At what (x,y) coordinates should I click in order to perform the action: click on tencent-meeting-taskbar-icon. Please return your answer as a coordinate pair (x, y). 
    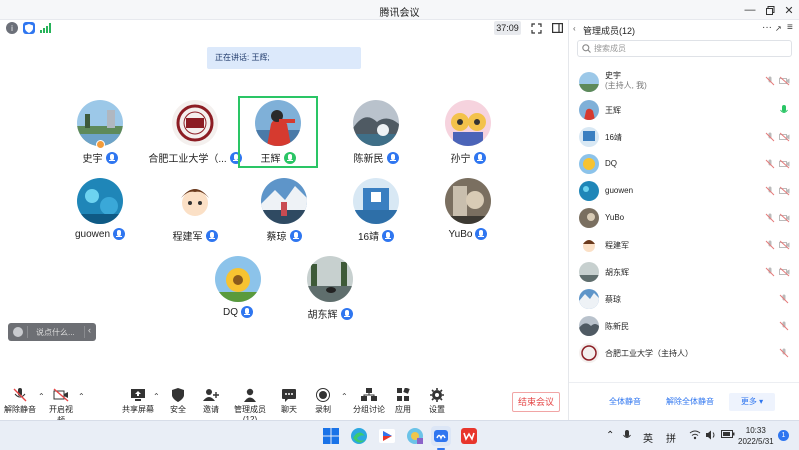
    Looking at the image, I should click on (441, 438).